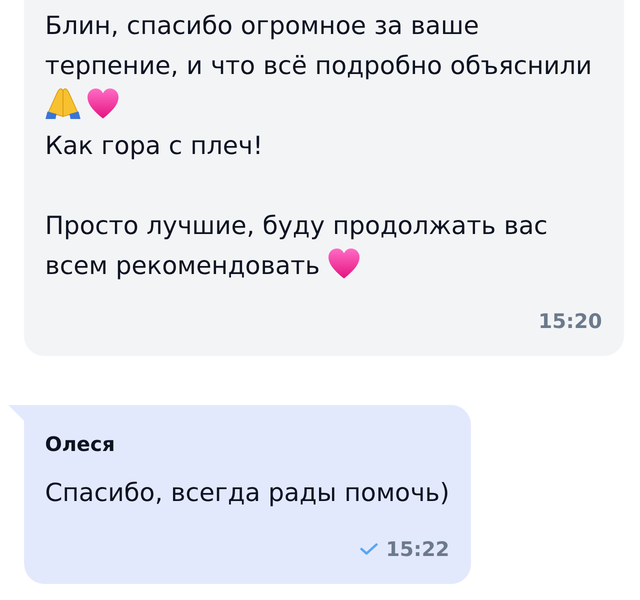 The image size is (640, 600). Describe the element at coordinates (63, 103) in the screenshot. I see `folded-hands-icon` at that location.